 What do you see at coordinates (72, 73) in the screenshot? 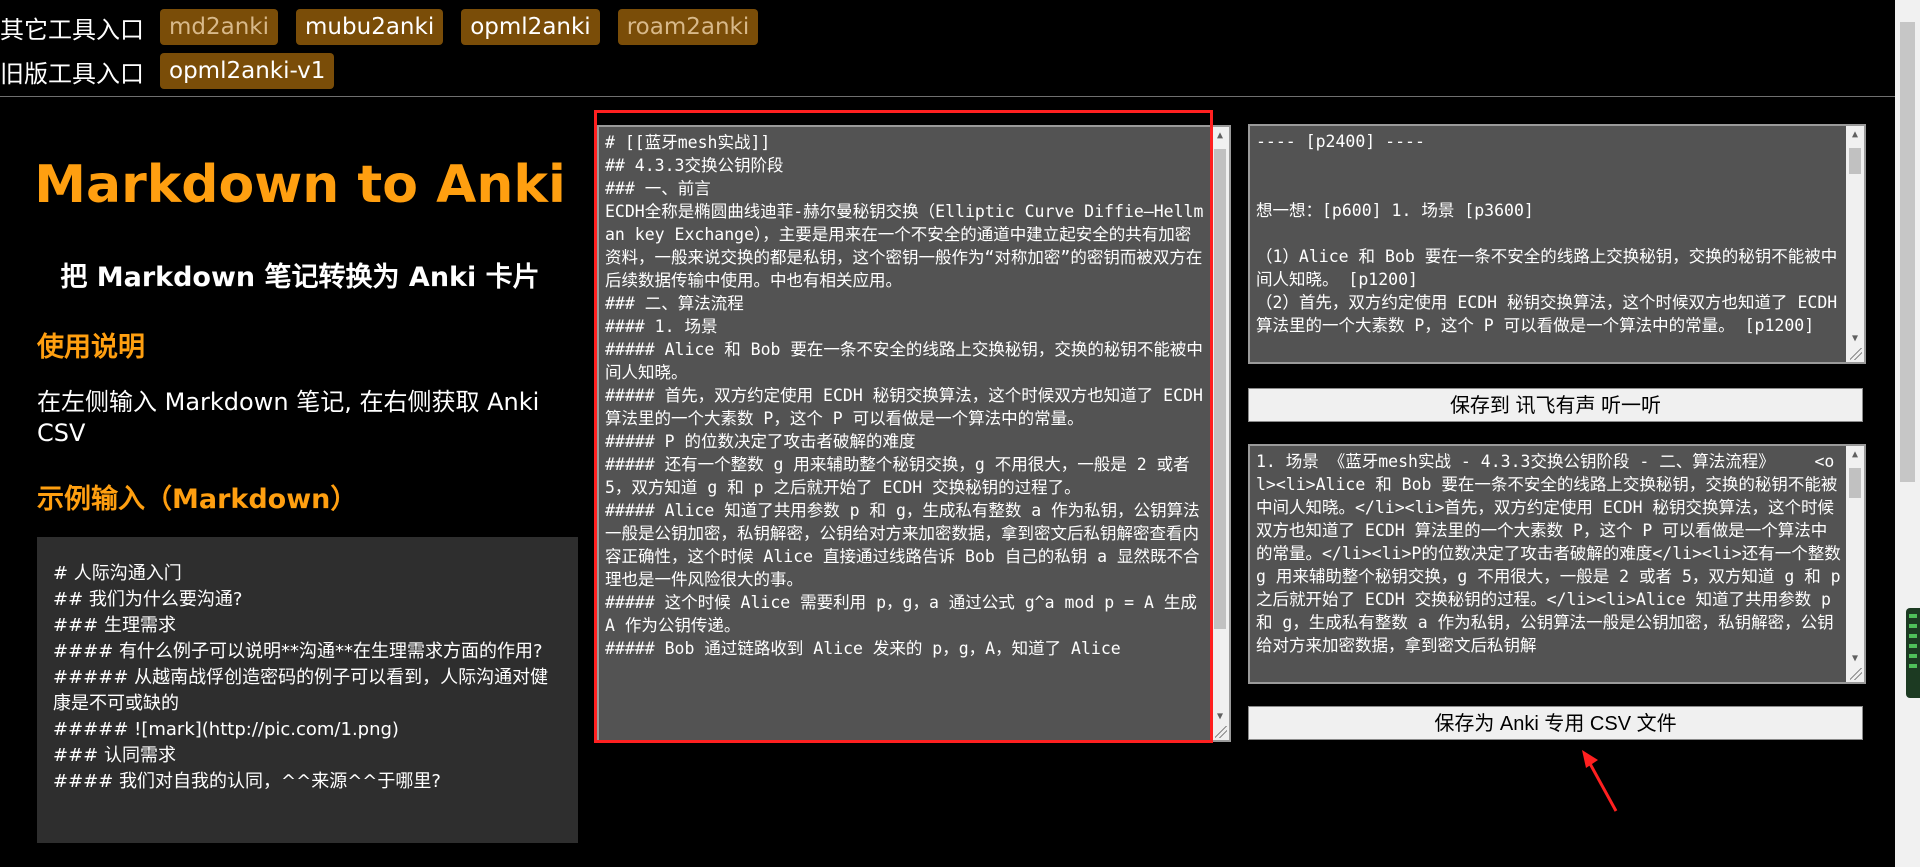
I see `old-tools-label: 旧版工具入口` at bounding box center [72, 73].